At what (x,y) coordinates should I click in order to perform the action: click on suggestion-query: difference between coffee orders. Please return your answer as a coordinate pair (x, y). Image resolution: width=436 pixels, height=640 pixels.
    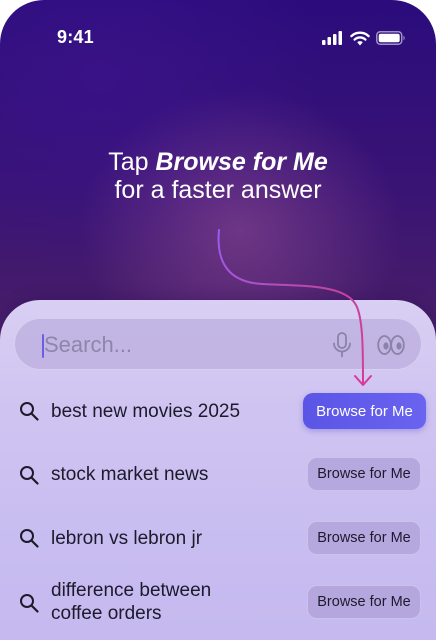
    Looking at the image, I should click on (131, 602).